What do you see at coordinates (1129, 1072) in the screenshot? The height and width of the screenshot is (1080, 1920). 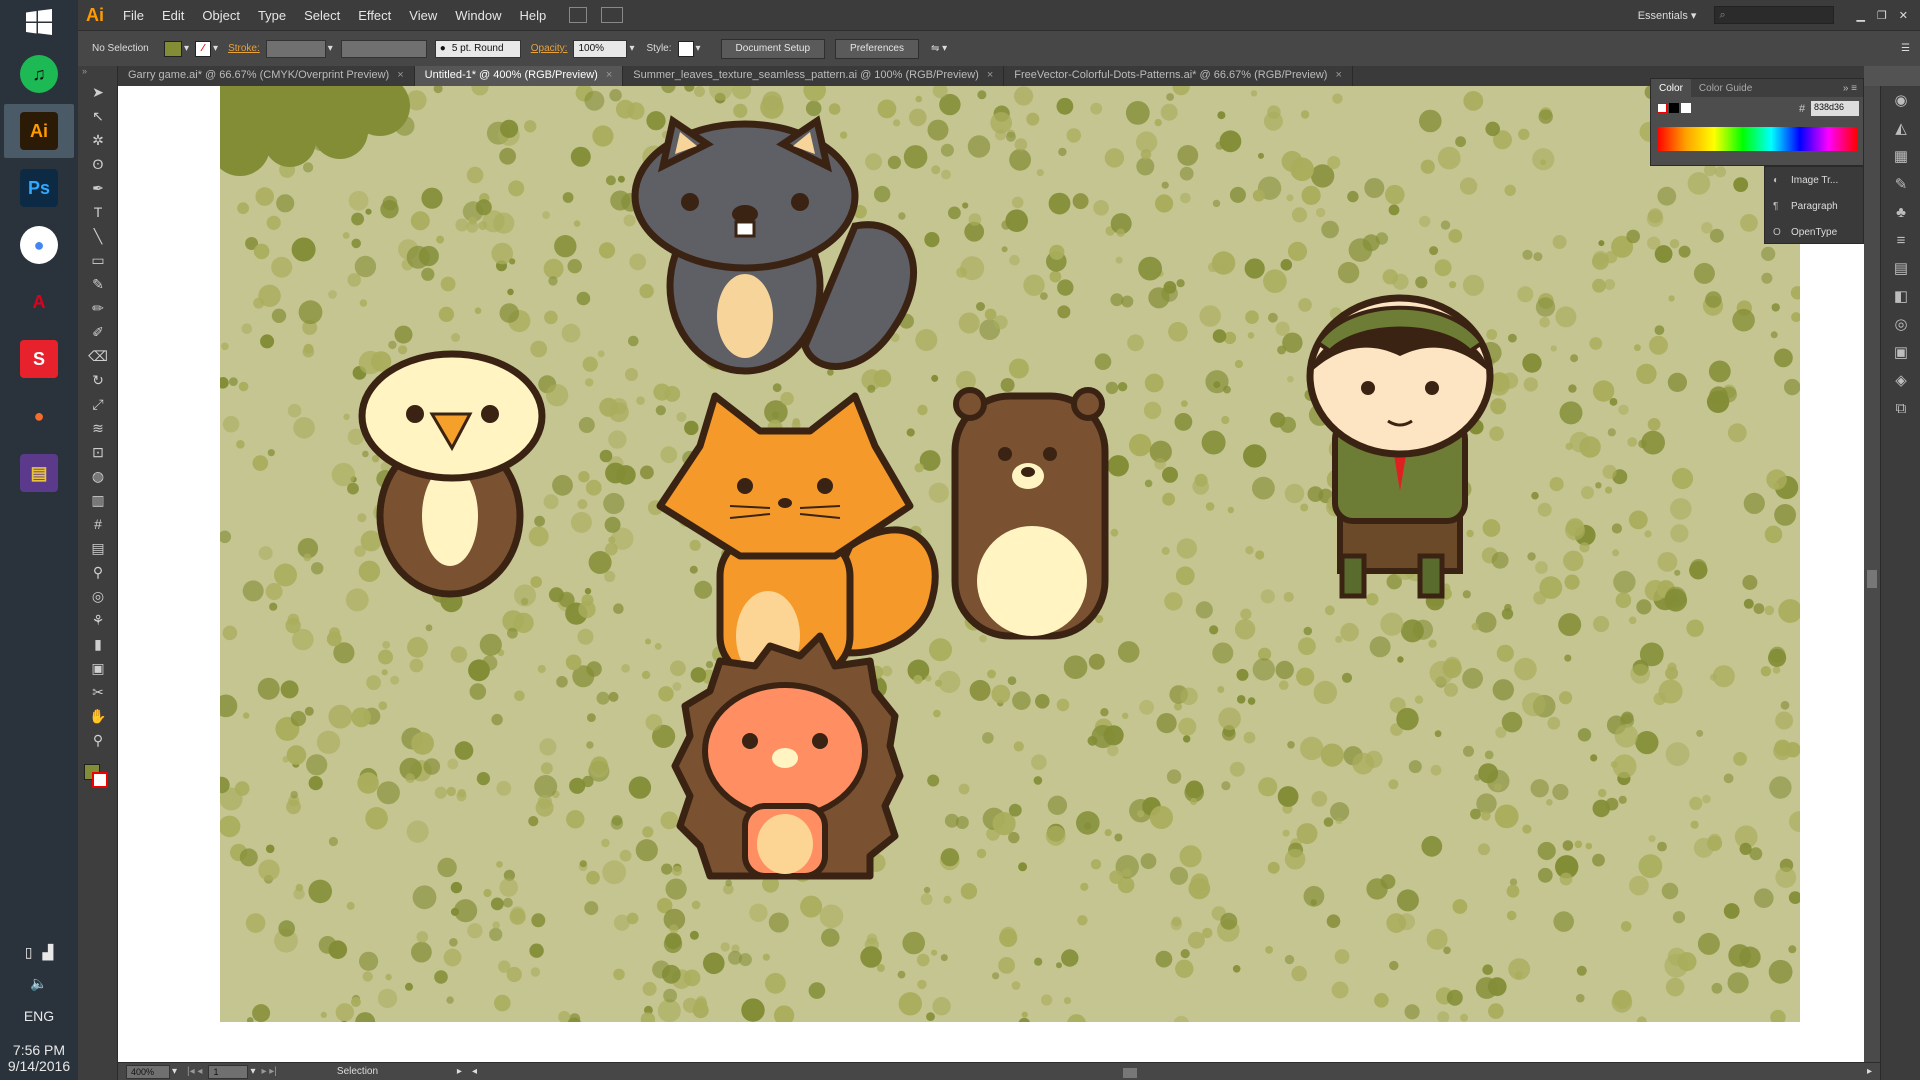 I see `horizontal-scroll-thumb` at bounding box center [1129, 1072].